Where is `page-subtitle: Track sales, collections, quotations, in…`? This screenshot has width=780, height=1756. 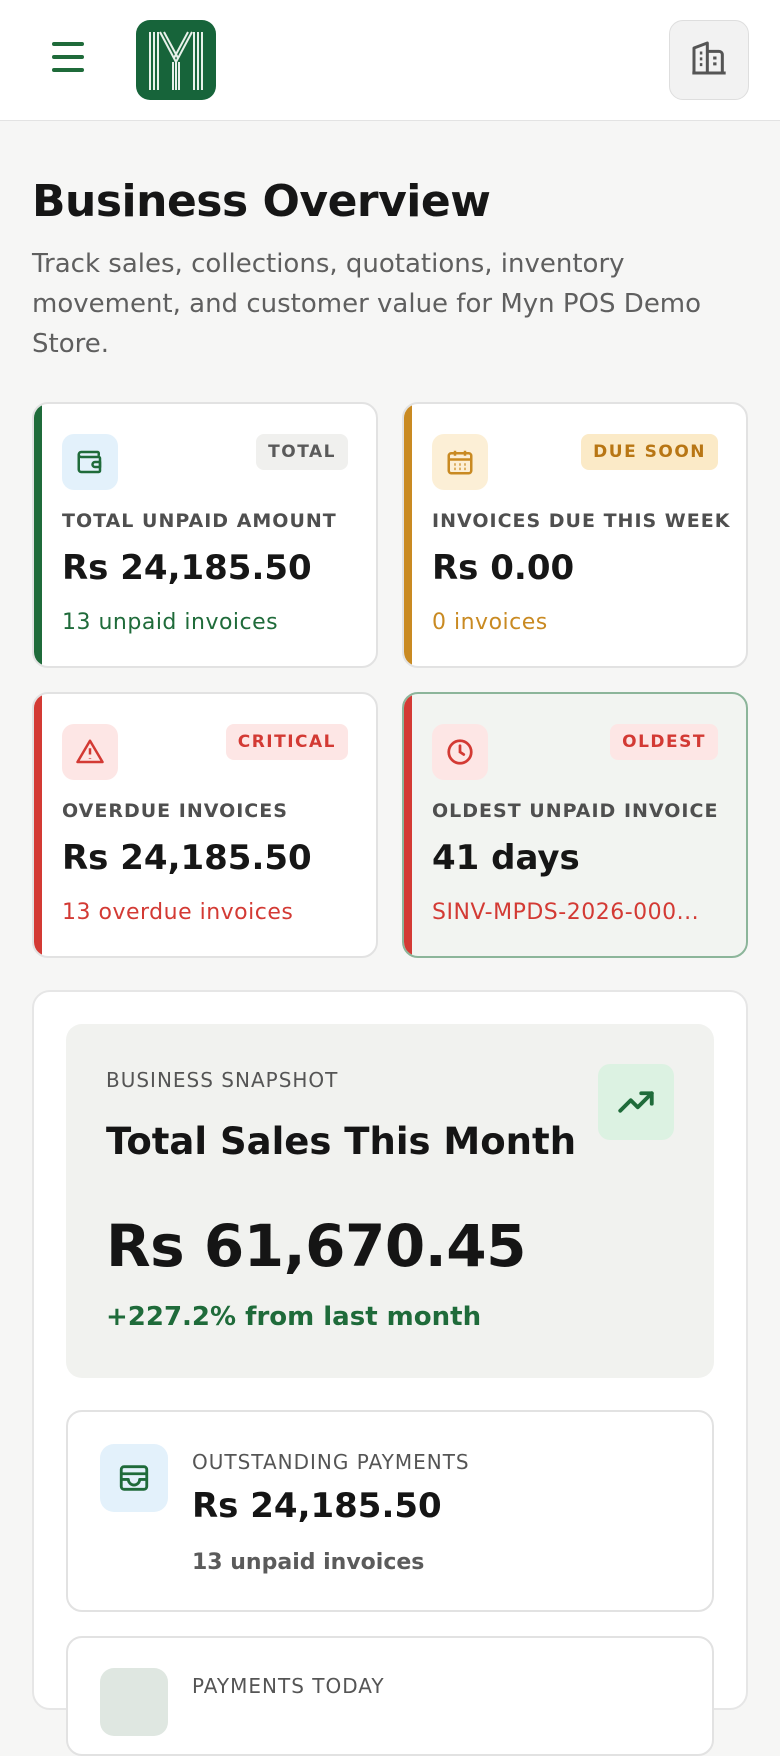
page-subtitle: Track sales, collections, quotations, in… is located at coordinates (367, 304).